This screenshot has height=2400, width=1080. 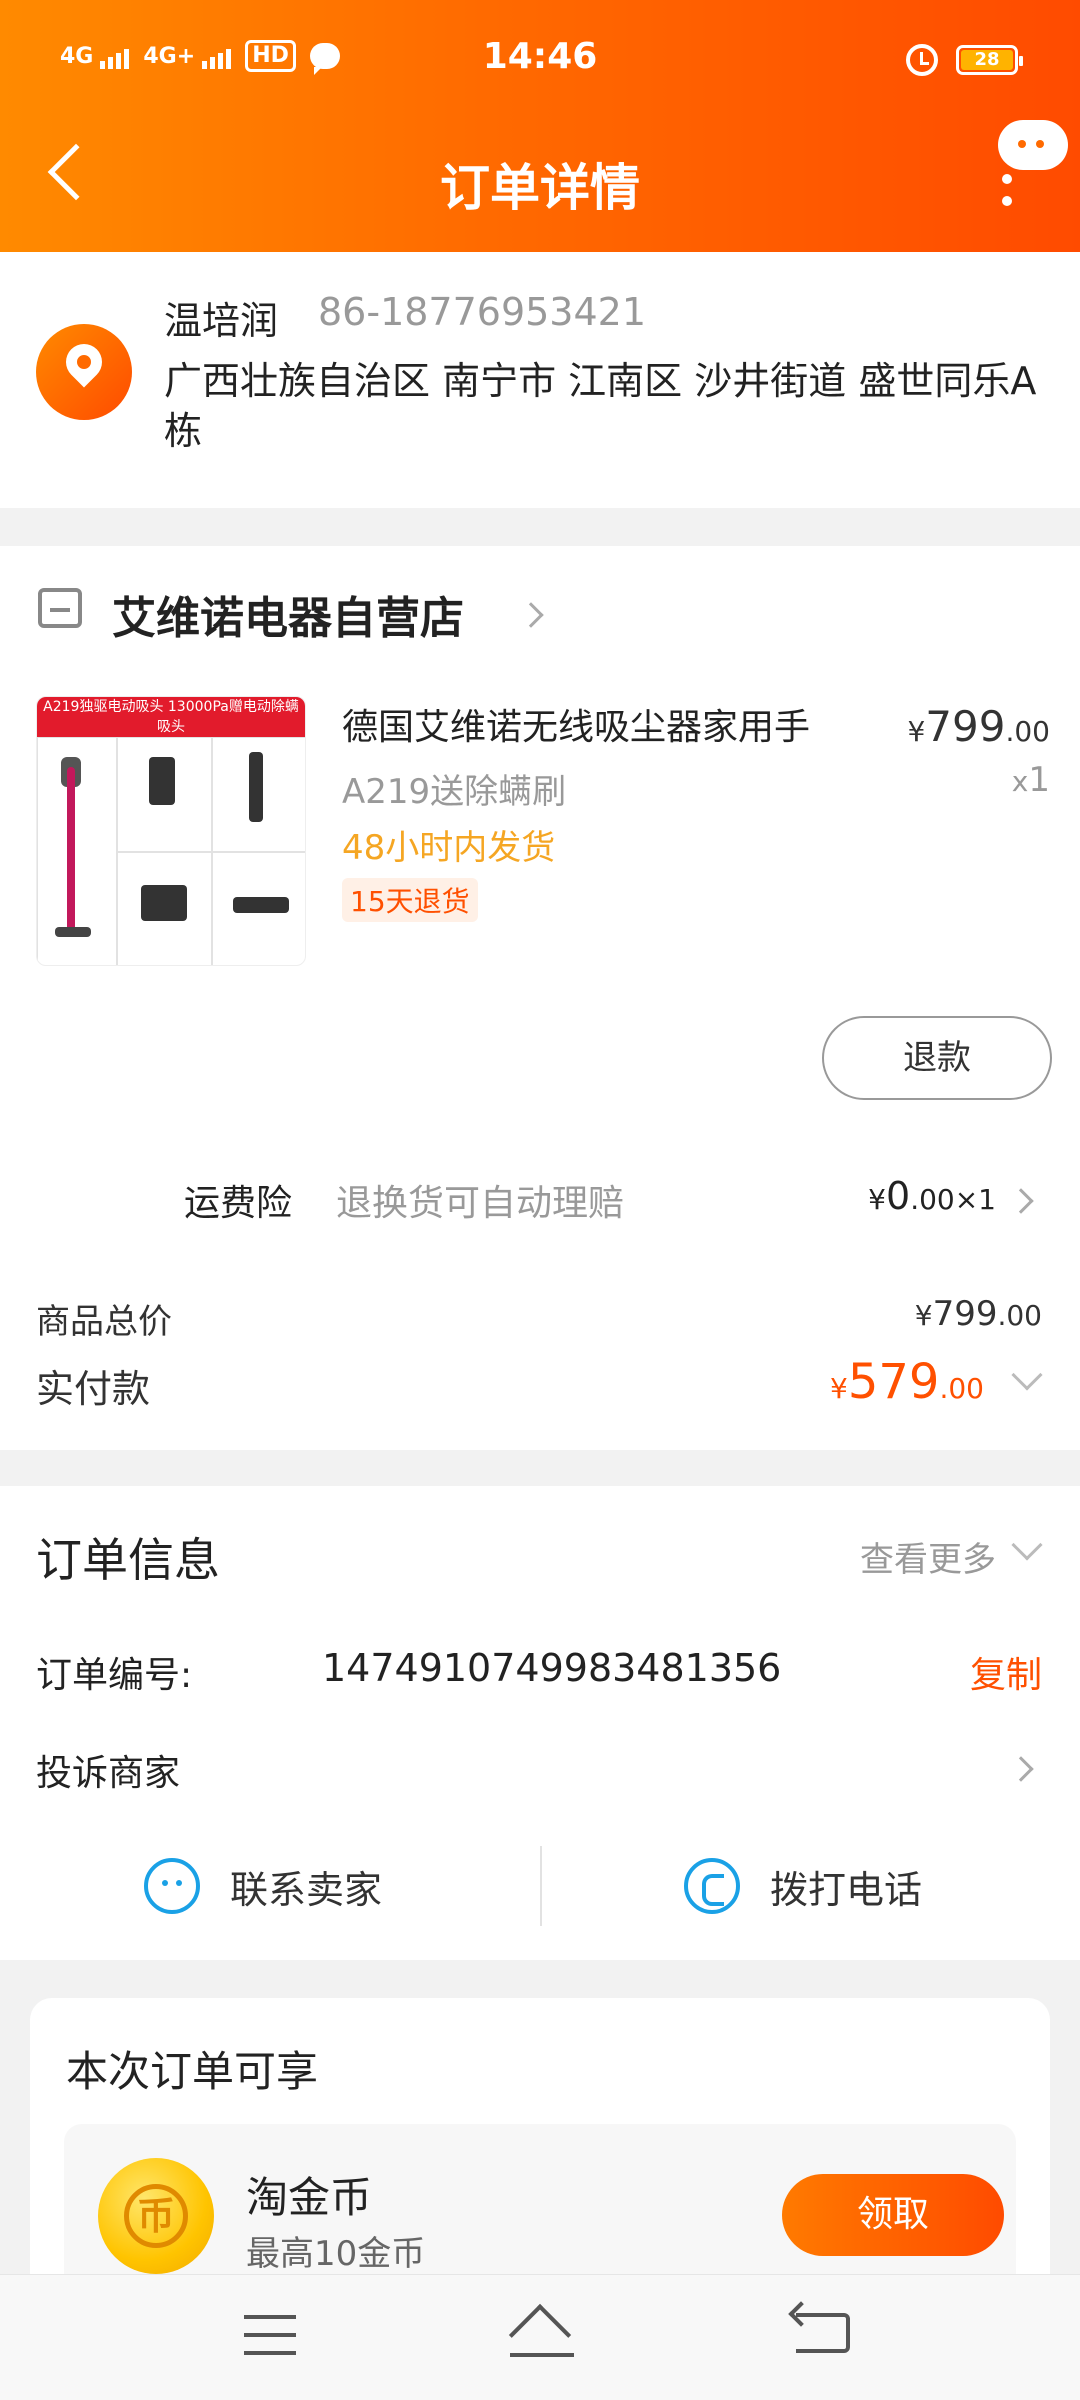 I want to click on battery-icon: 28, so click(x=989, y=60).